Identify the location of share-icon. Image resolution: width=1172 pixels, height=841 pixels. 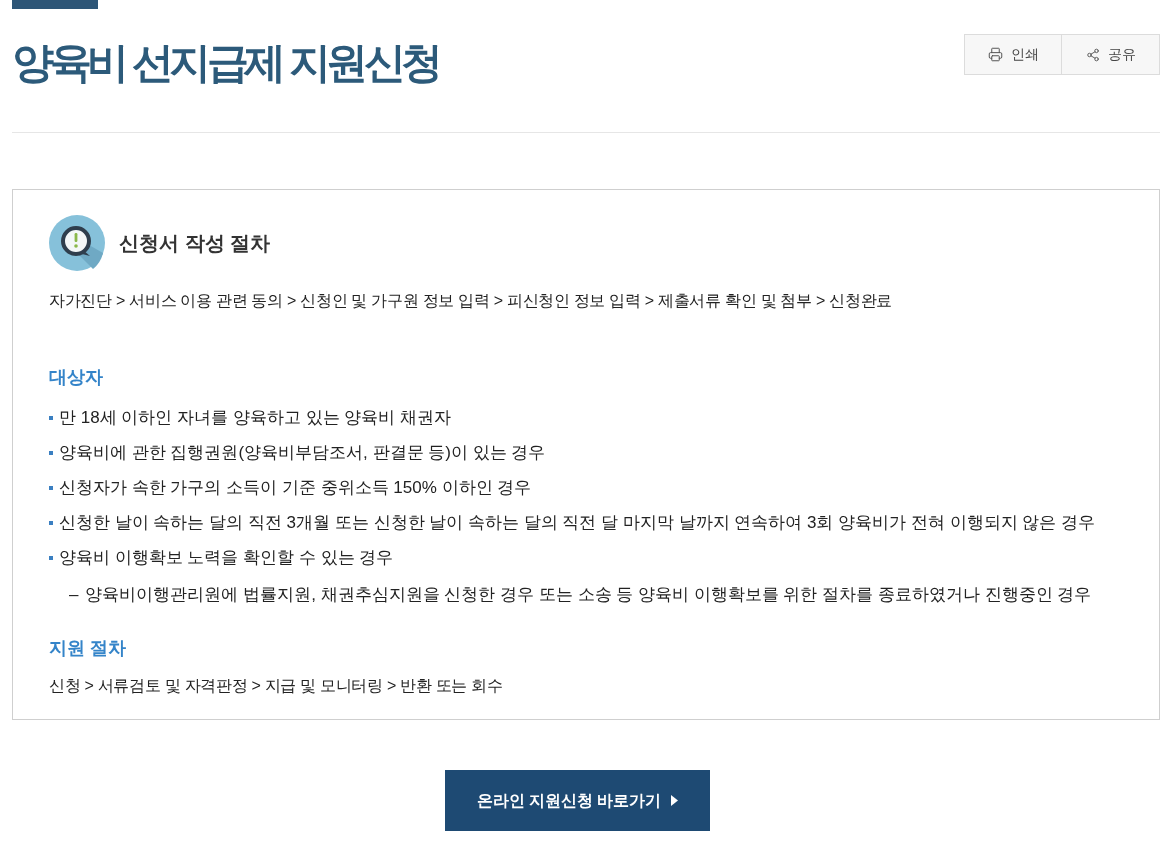
(1092, 54).